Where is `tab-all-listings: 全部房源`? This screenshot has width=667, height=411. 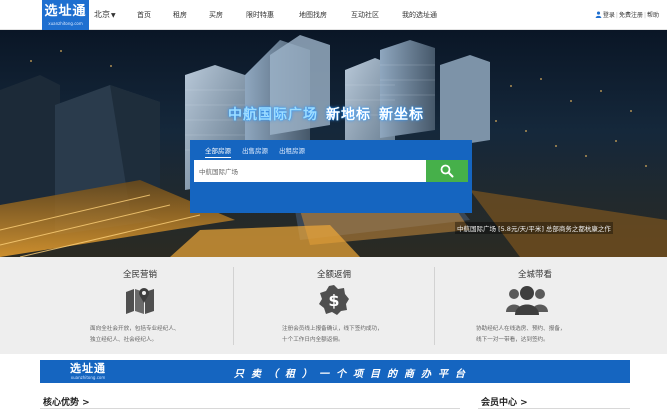 tab-all-listings: 全部房源 is located at coordinates (218, 151).